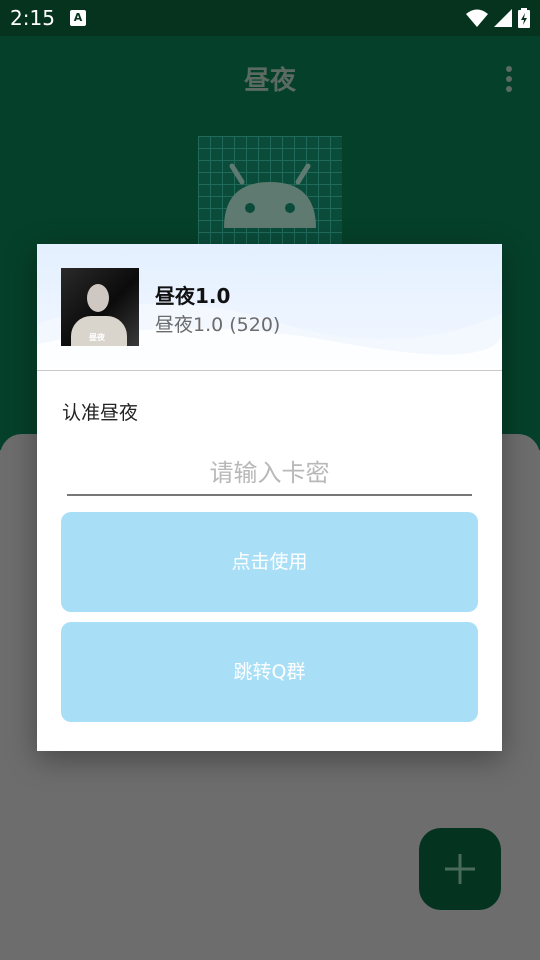  I want to click on dialog-app-name: 昼夜1.0, so click(193, 296).